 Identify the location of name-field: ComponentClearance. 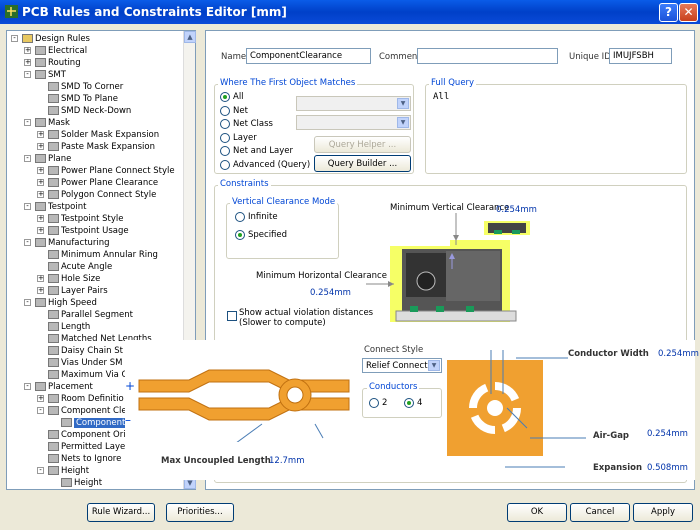
(308, 56).